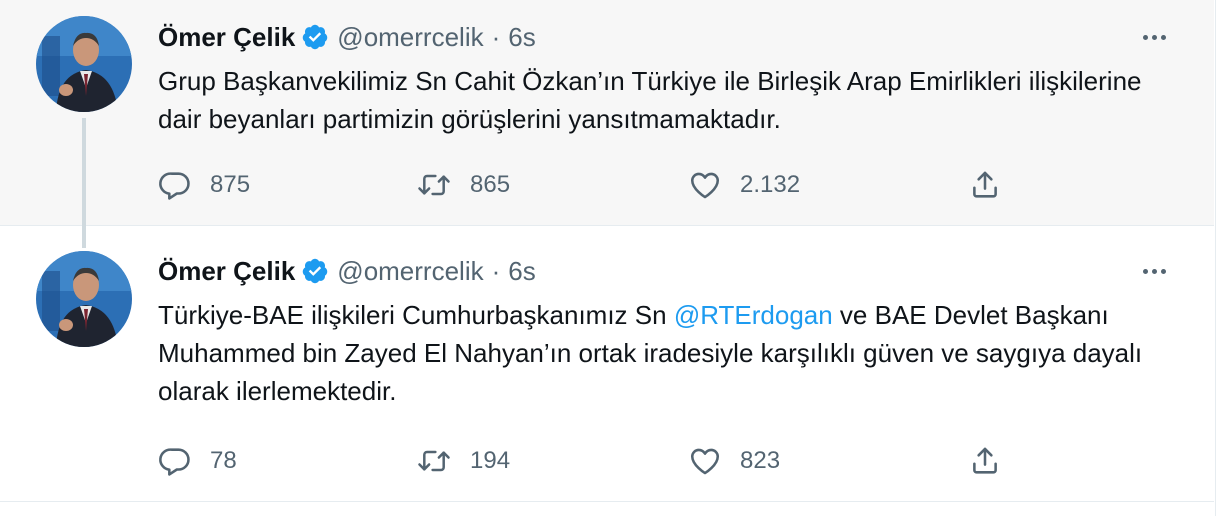 The height and width of the screenshot is (516, 1216). What do you see at coordinates (204, 185) in the screenshot?
I see `reply-button: 875` at bounding box center [204, 185].